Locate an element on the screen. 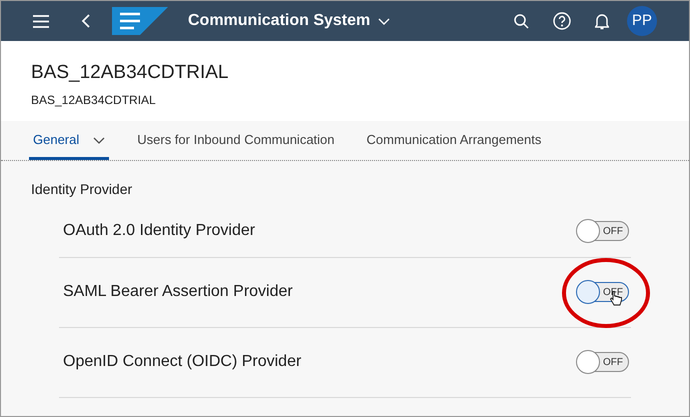 The width and height of the screenshot is (690, 417). tab: General is located at coordinates (69, 140).